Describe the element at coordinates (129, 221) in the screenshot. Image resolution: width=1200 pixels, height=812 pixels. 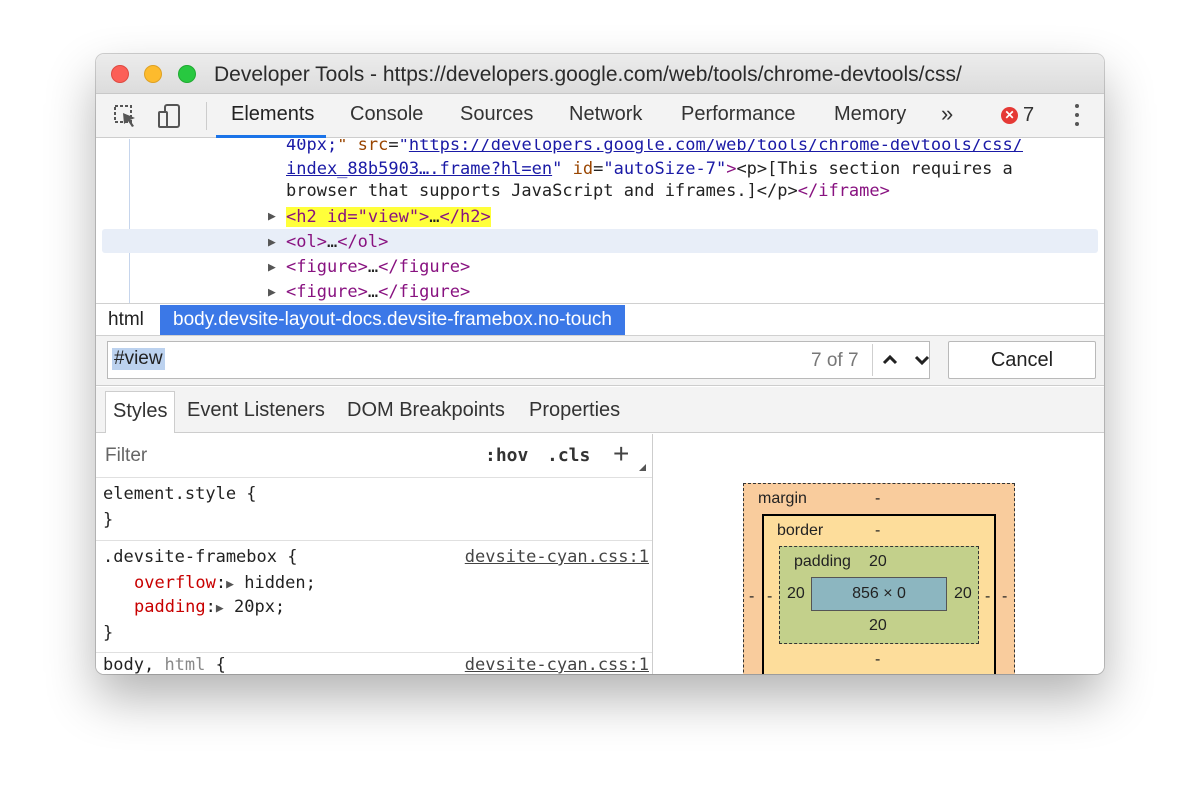
I see `tree-indent-guide` at that location.